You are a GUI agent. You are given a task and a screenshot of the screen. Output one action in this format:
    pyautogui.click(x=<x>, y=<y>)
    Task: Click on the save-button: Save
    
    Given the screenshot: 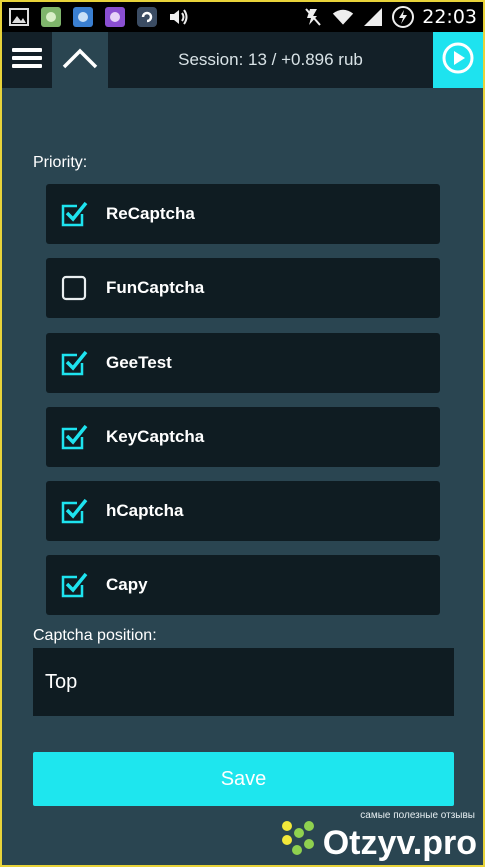 What is the action you would take?
    pyautogui.click(x=243, y=779)
    